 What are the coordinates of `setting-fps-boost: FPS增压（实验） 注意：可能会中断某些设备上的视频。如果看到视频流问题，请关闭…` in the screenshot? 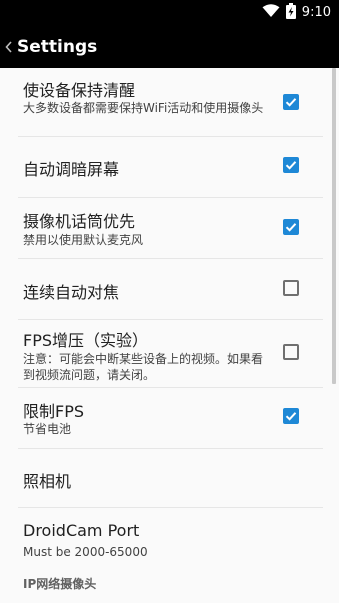 It's located at (169, 353).